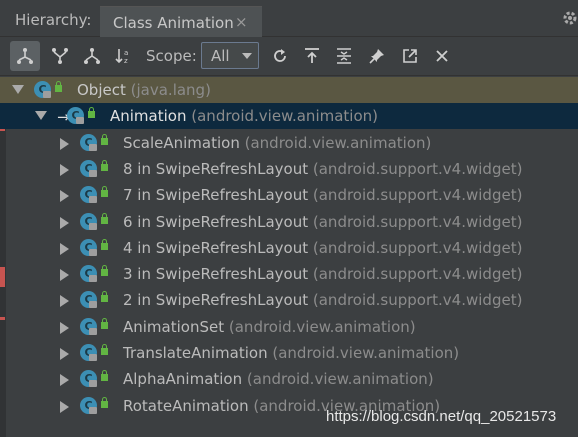 The height and width of the screenshot is (437, 578). I want to click on gear-icon, so click(570, 18).